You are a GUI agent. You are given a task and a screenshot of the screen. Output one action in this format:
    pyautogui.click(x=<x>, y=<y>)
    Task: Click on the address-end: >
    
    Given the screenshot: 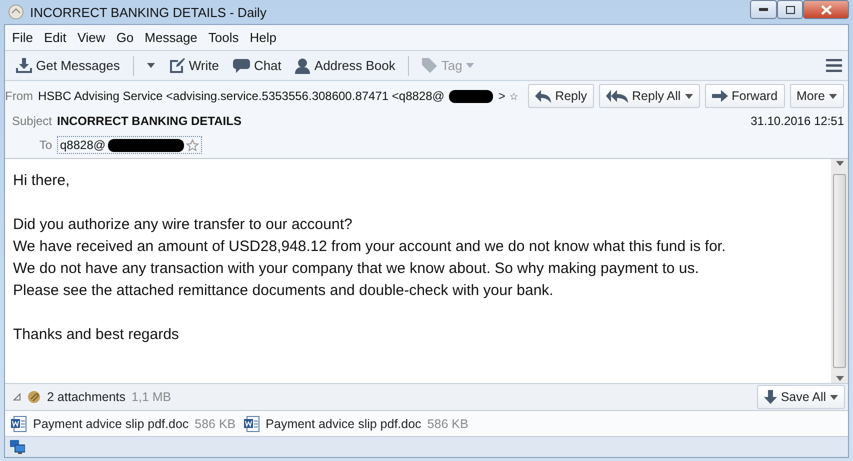 What is the action you would take?
    pyautogui.click(x=502, y=96)
    